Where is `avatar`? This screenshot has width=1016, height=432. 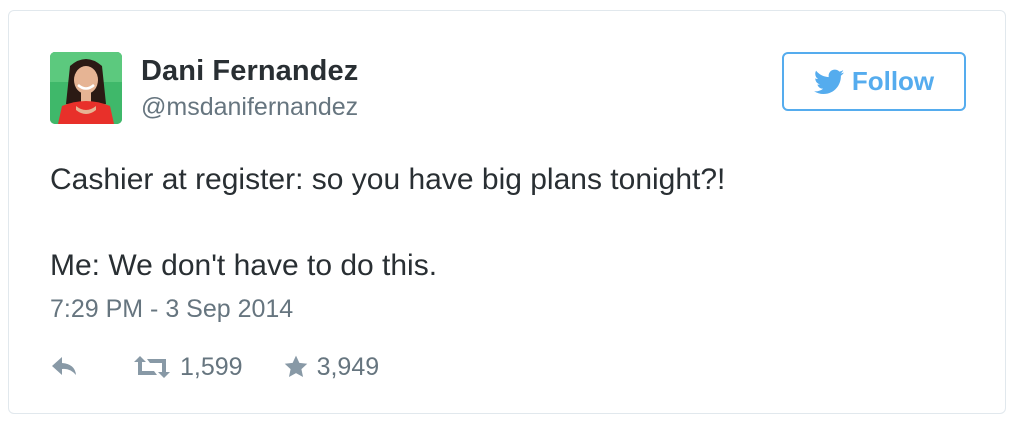 avatar is located at coordinates (86, 88).